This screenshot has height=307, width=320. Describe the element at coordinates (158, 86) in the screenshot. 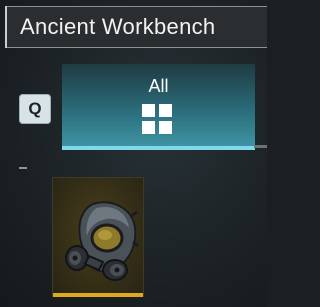

I see `tab-label: All` at that location.